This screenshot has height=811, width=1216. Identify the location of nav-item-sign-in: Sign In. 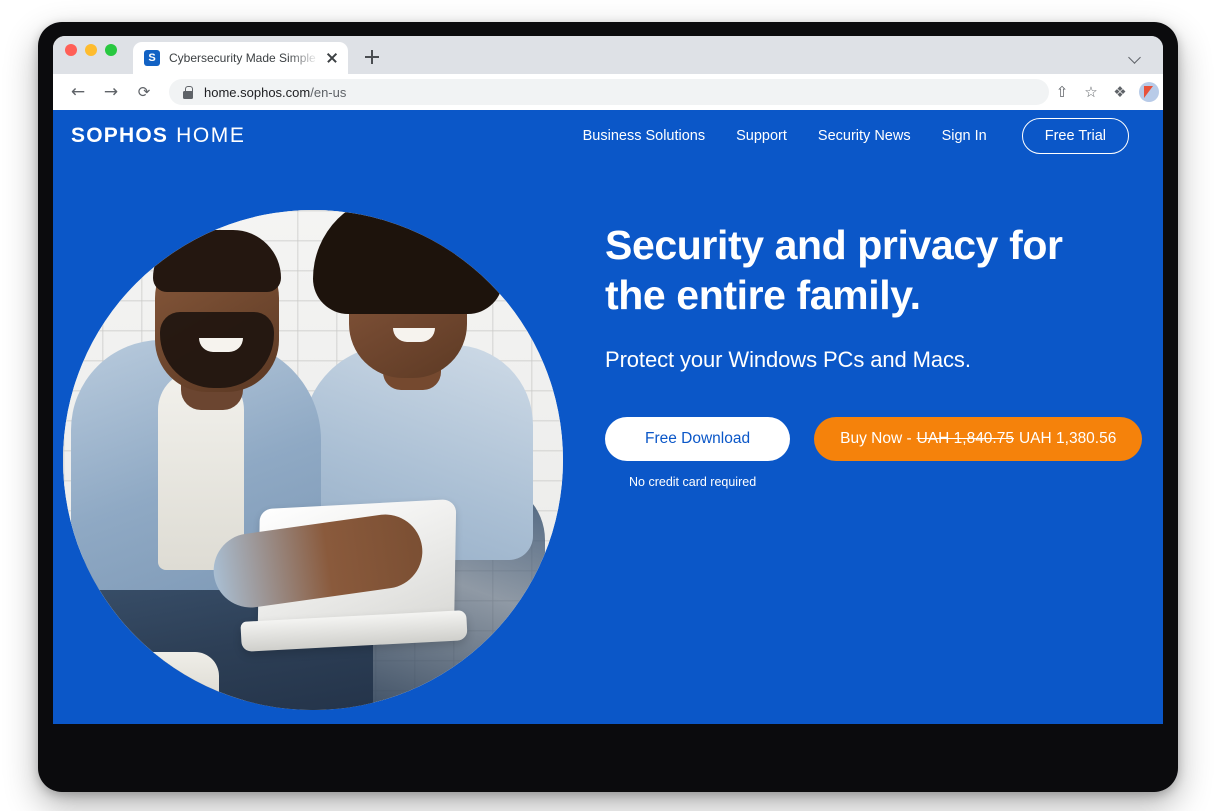
(964, 136).